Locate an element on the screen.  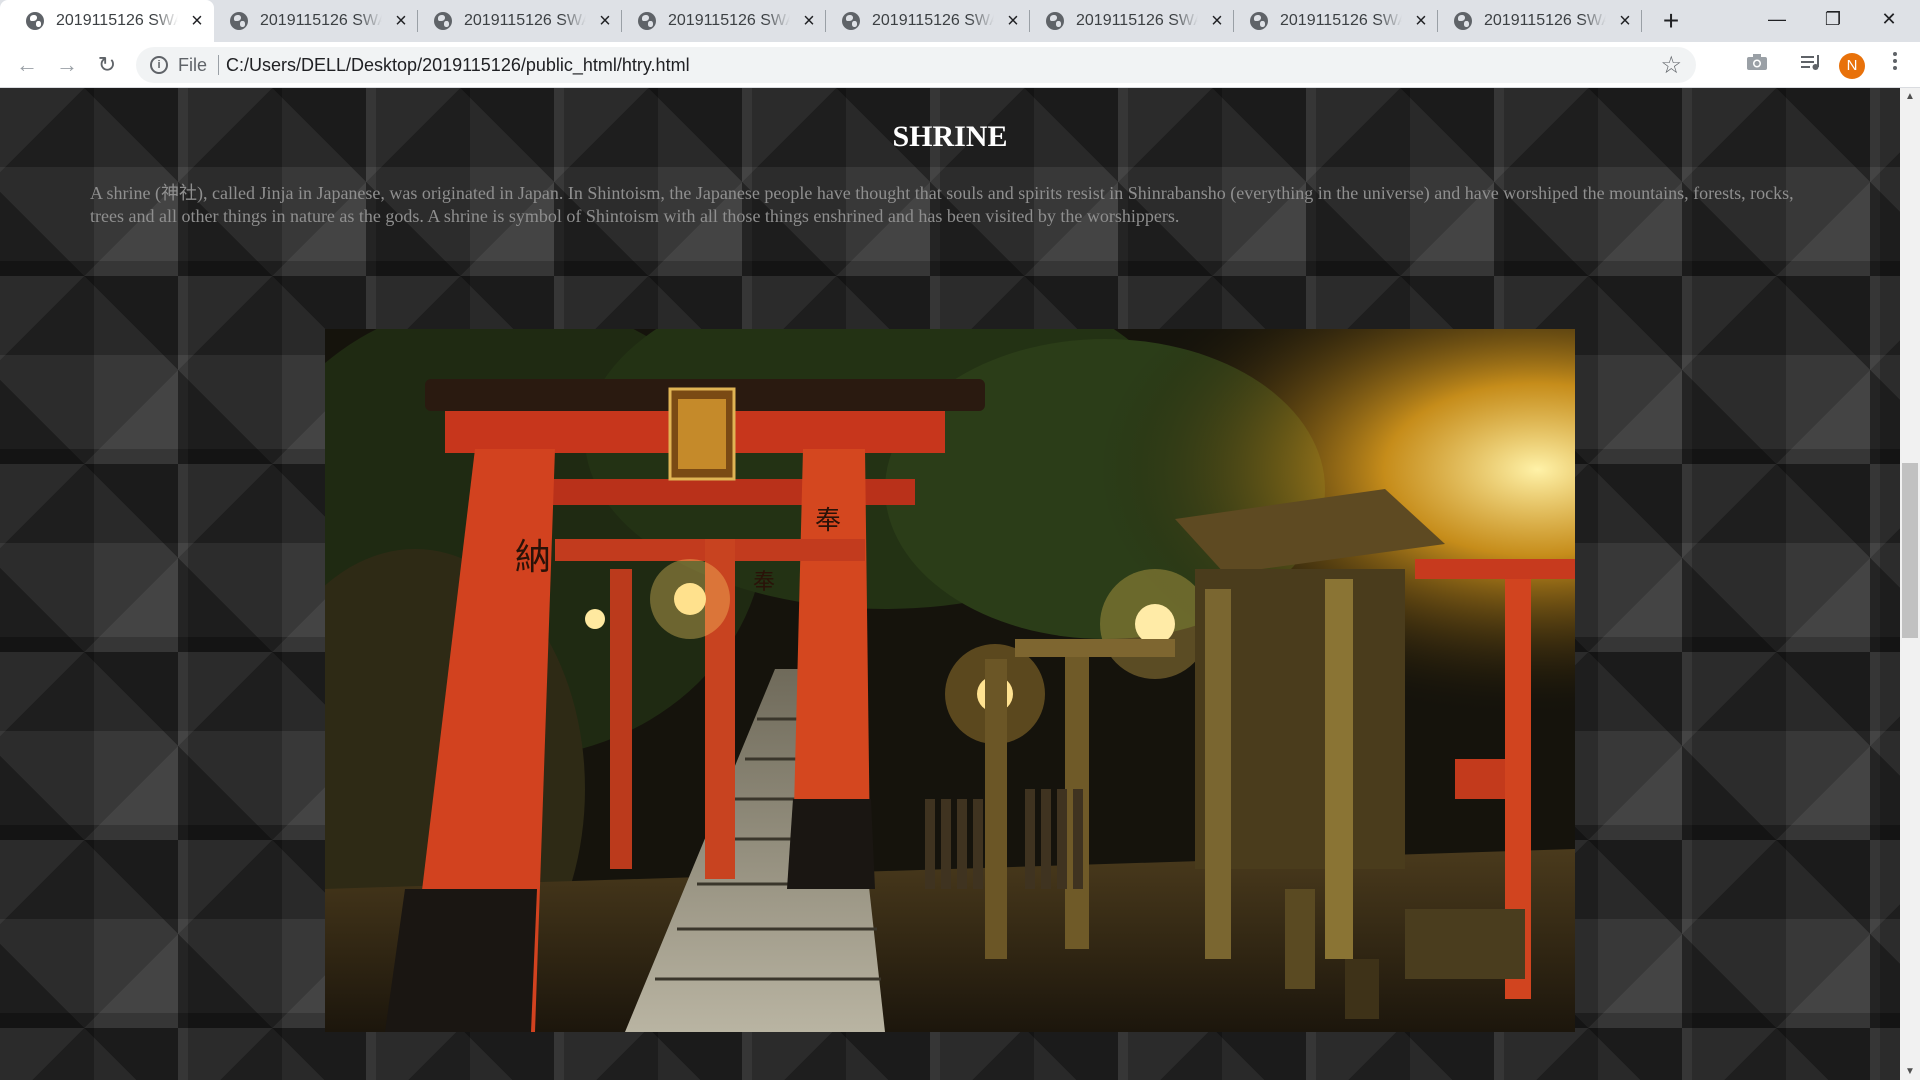
tab-2: 2019115126 SWAN × is located at coordinates (311, 21).